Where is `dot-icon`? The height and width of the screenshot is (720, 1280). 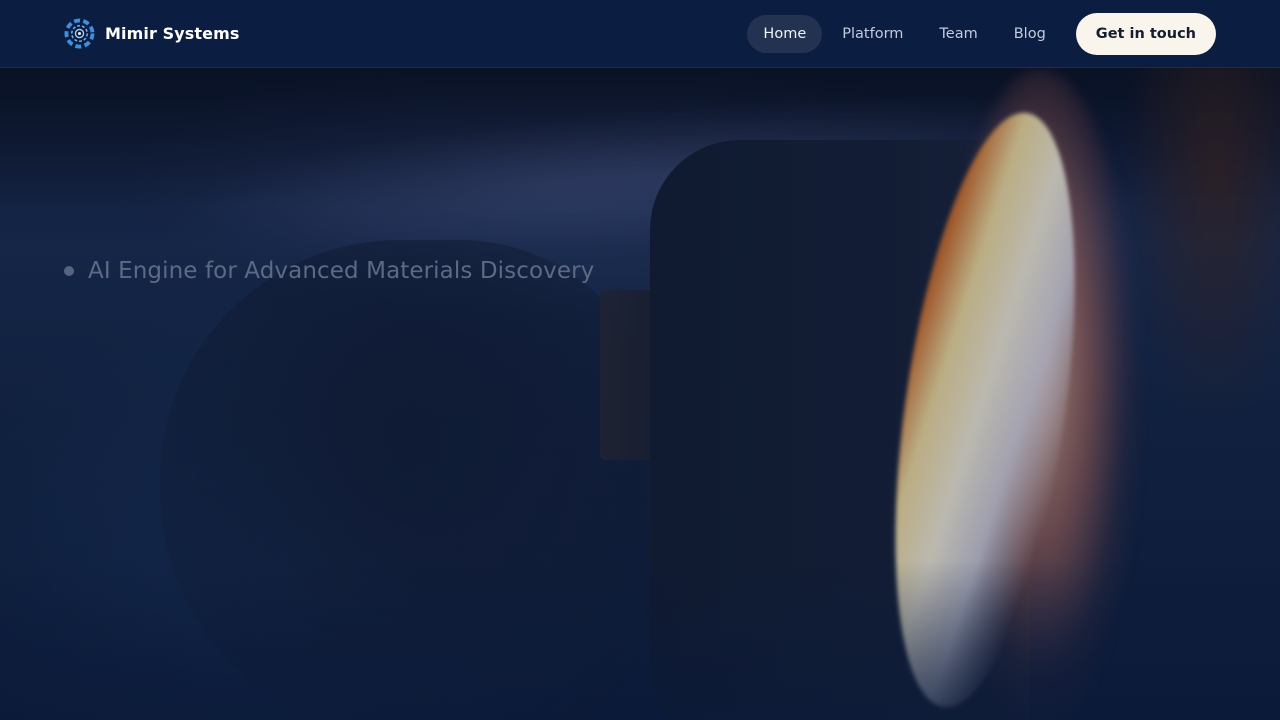
dot-icon is located at coordinates (69, 271).